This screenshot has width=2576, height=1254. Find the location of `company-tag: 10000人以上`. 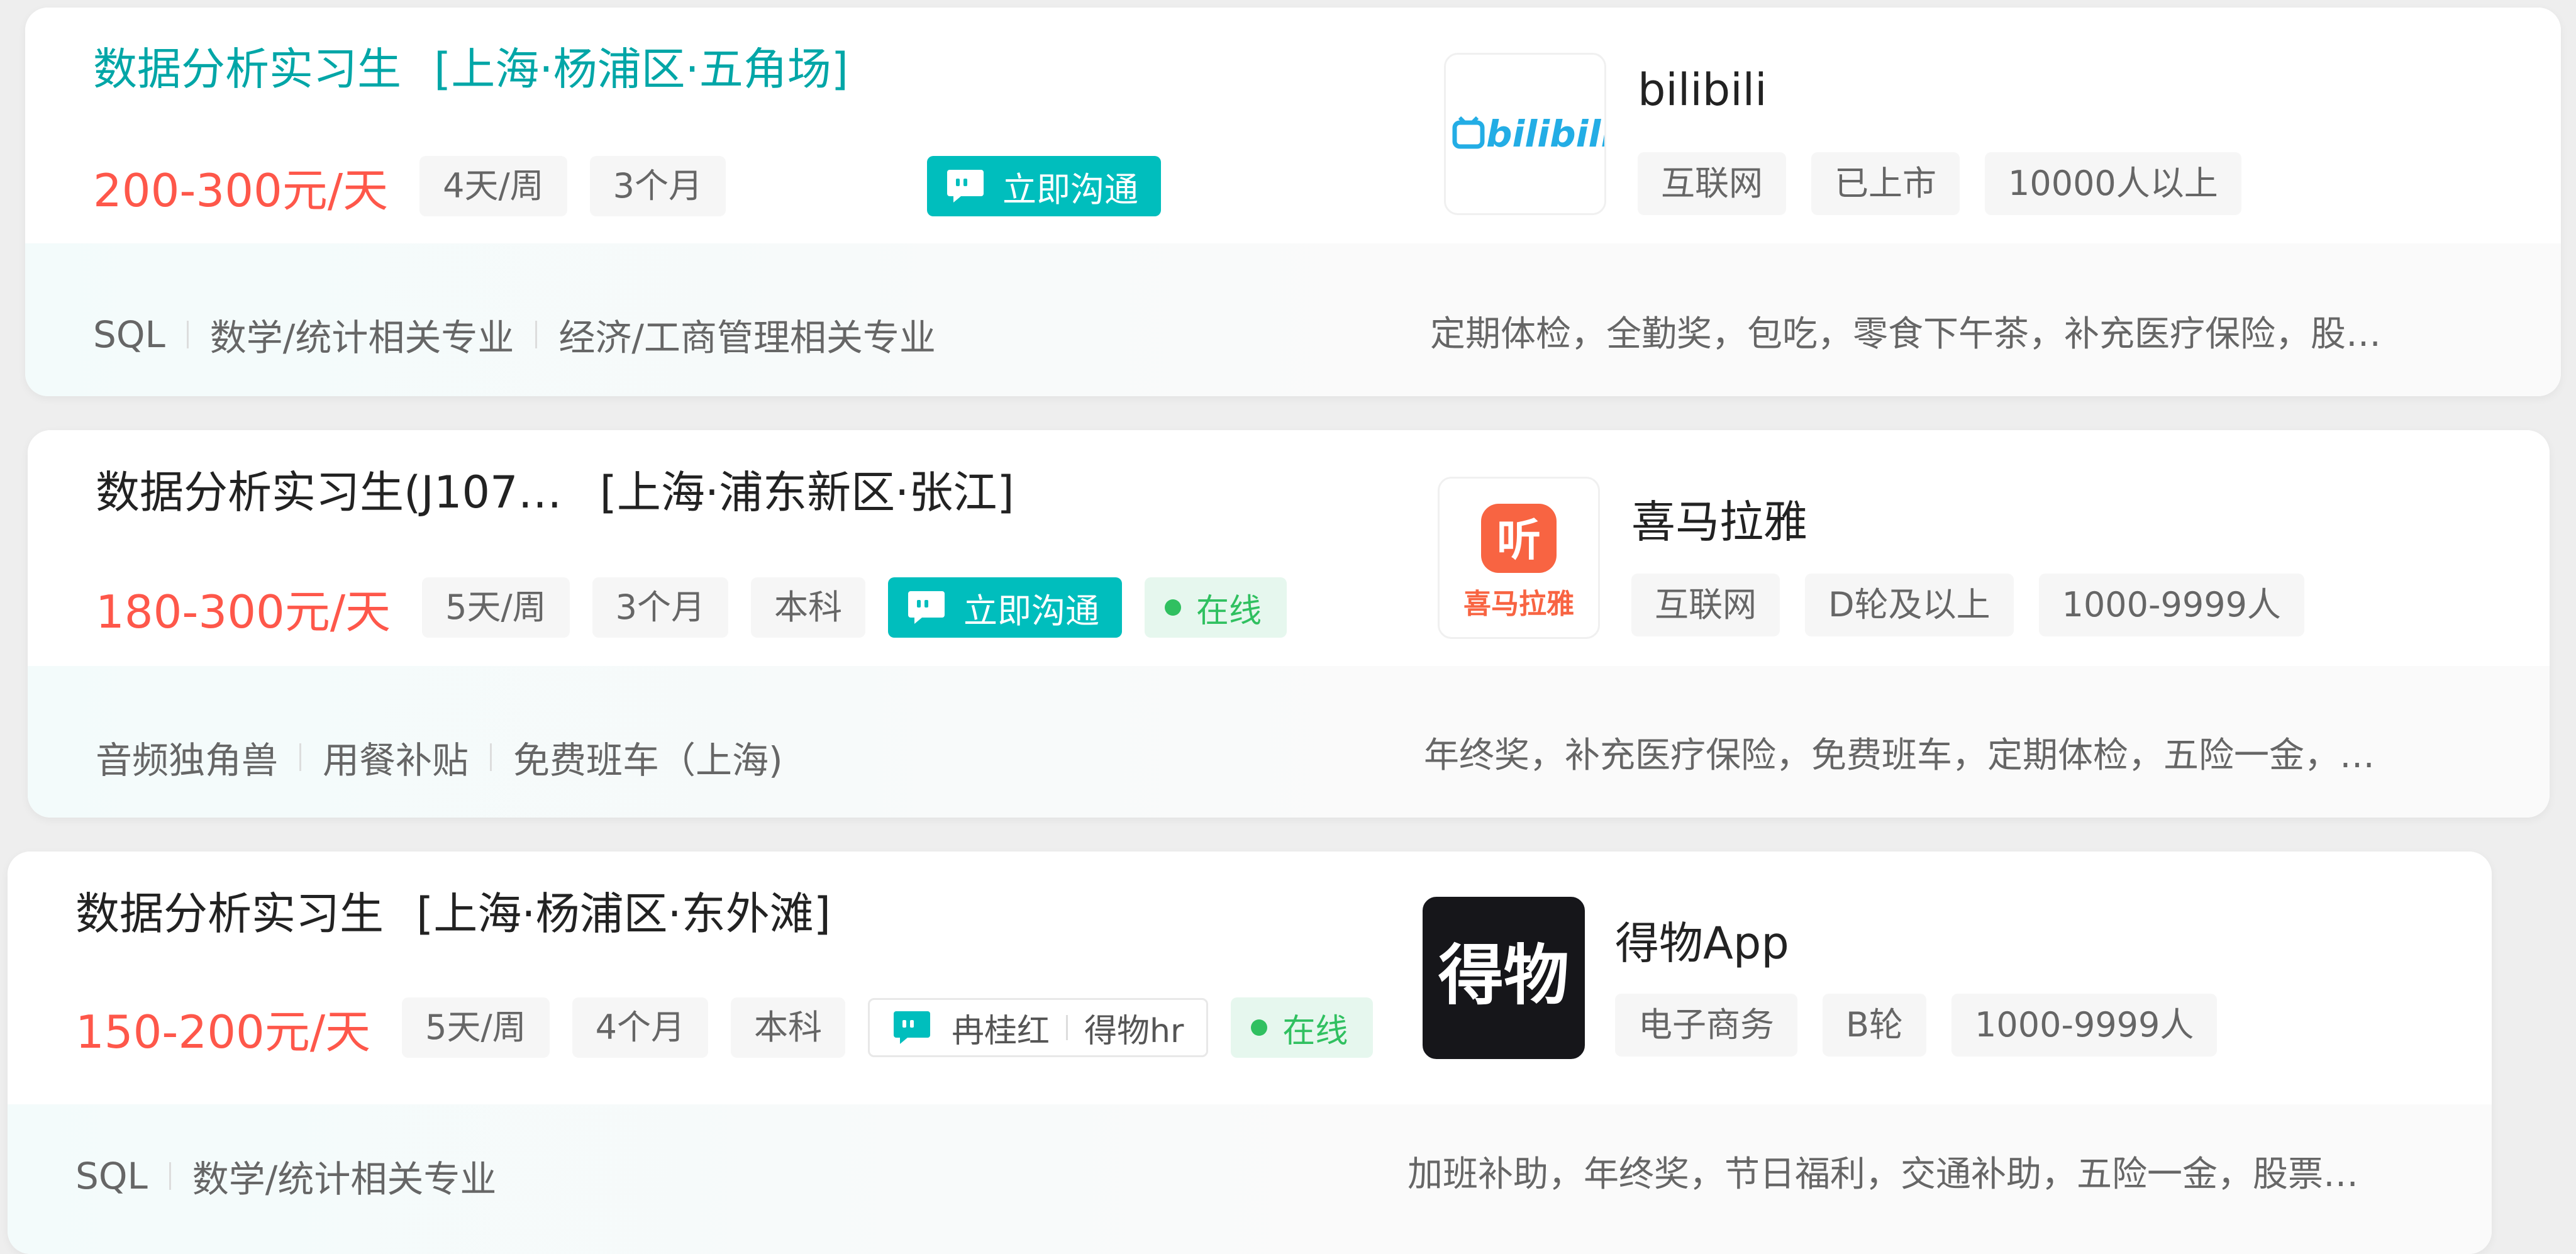

company-tag: 10000人以上 is located at coordinates (2113, 183).